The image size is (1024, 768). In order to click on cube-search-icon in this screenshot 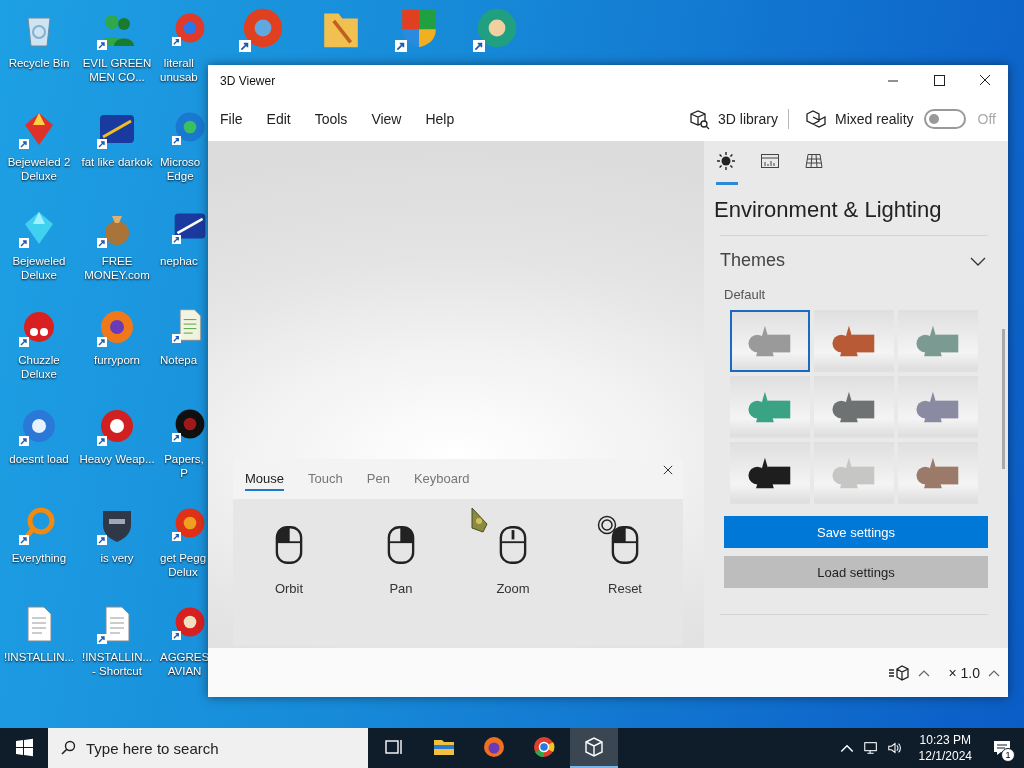, I will do `click(699, 119)`.